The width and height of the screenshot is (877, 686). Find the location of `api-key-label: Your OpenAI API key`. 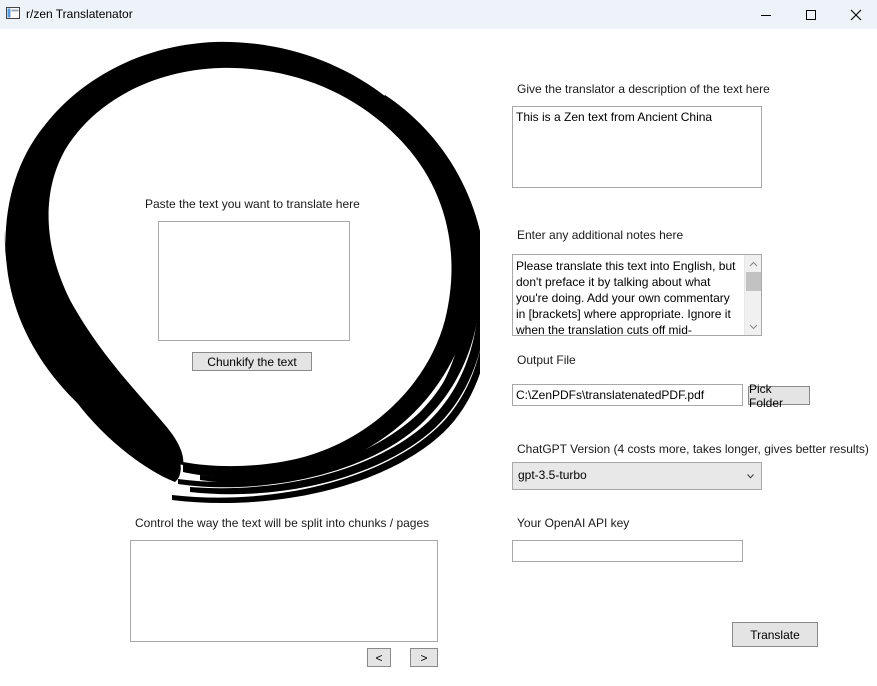

api-key-label: Your OpenAI API key is located at coordinates (573, 523).